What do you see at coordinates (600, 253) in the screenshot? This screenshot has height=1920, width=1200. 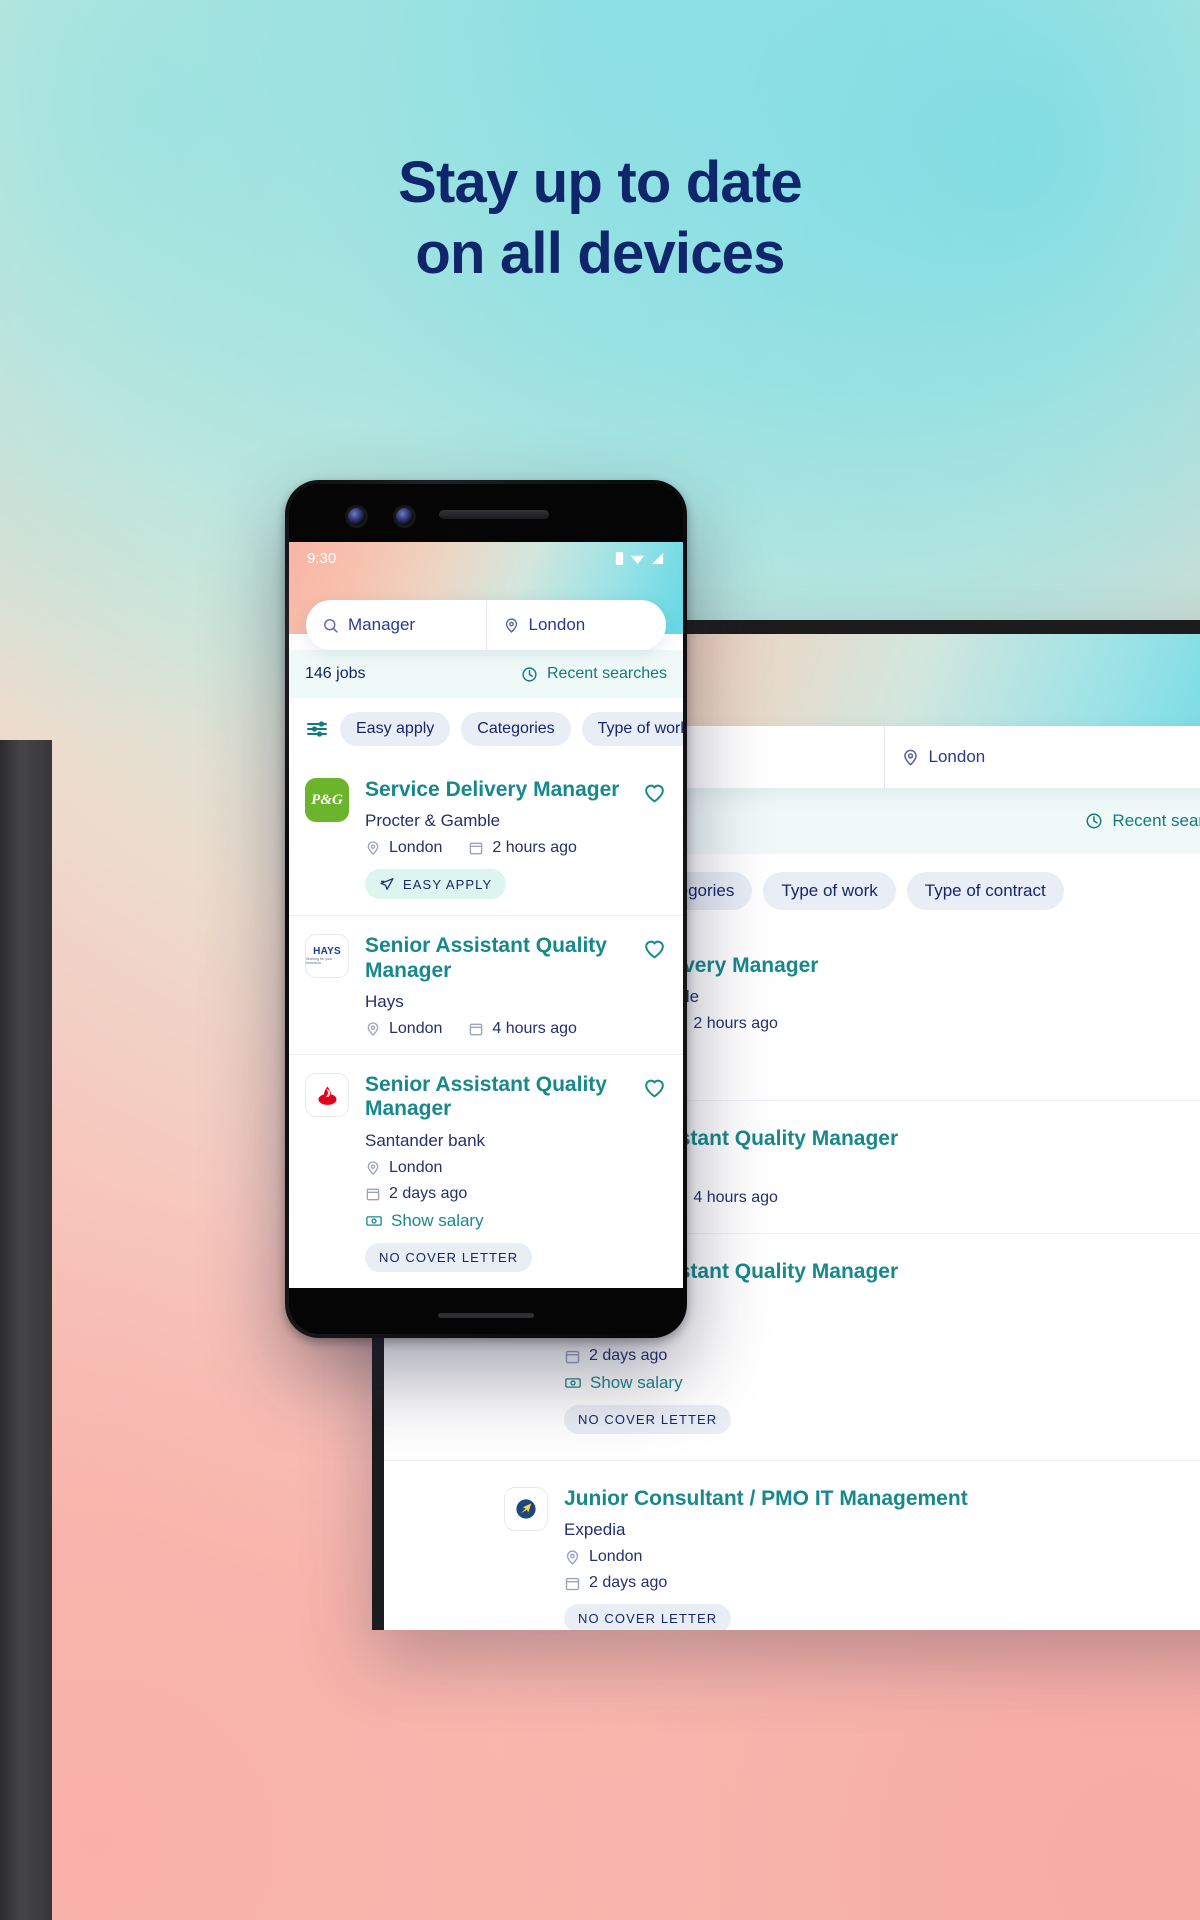 I see `headline-line-2: on all devices` at bounding box center [600, 253].